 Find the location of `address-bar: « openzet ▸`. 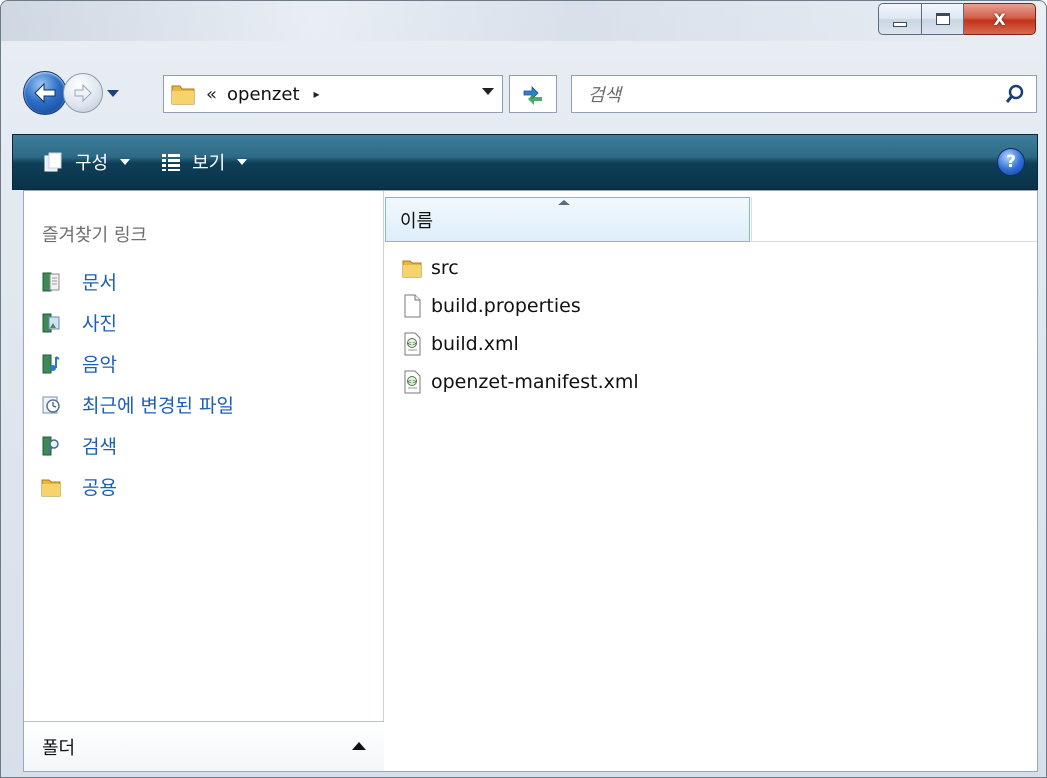

address-bar: « openzet ▸ is located at coordinates (333, 94).